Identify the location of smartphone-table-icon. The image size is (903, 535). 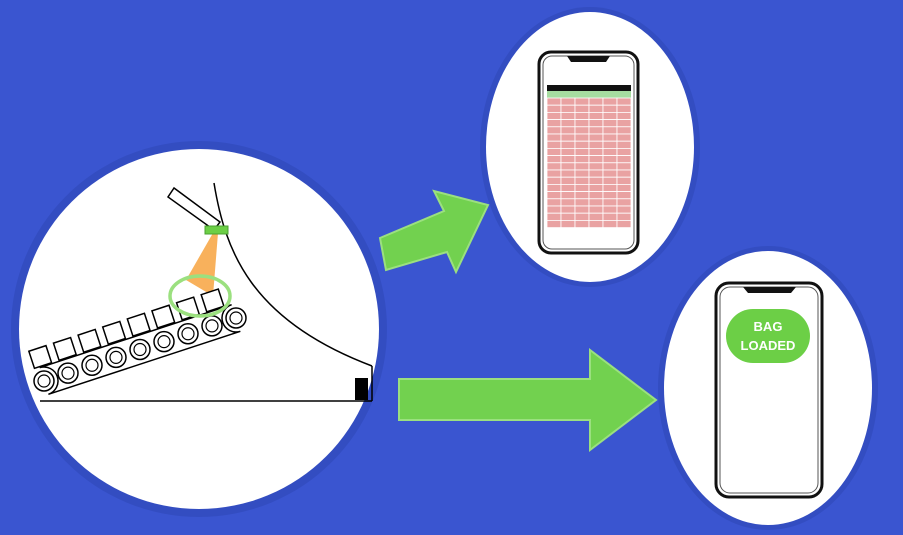
(588, 152).